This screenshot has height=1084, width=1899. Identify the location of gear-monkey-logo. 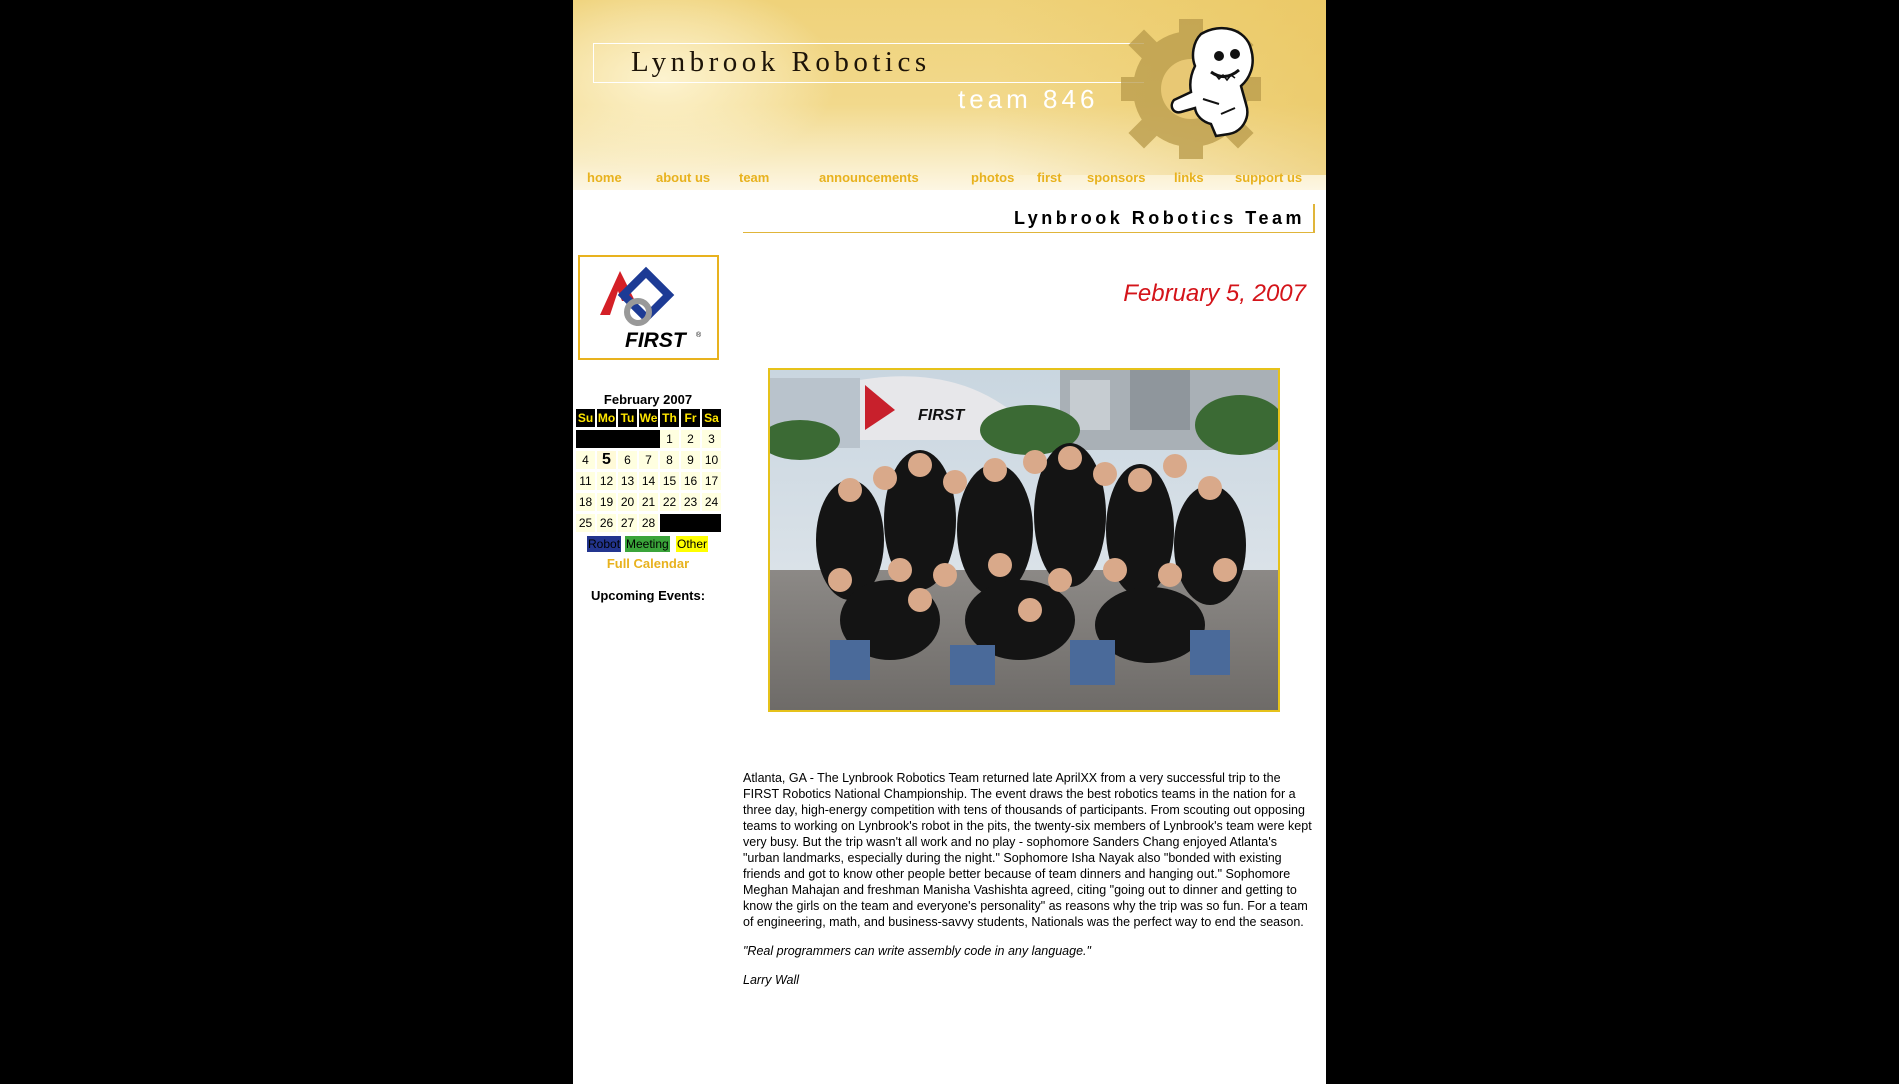
(1191, 89).